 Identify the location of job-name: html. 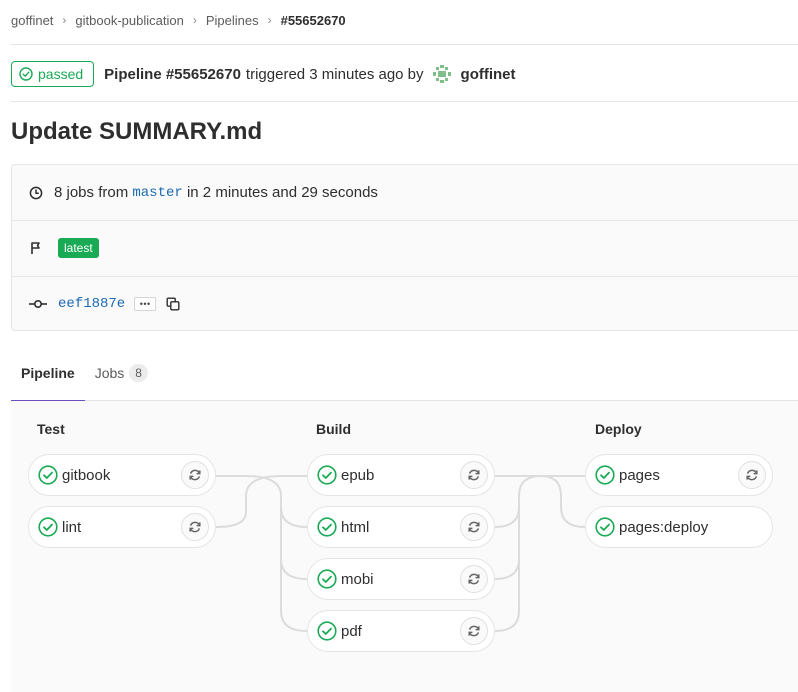
(355, 527).